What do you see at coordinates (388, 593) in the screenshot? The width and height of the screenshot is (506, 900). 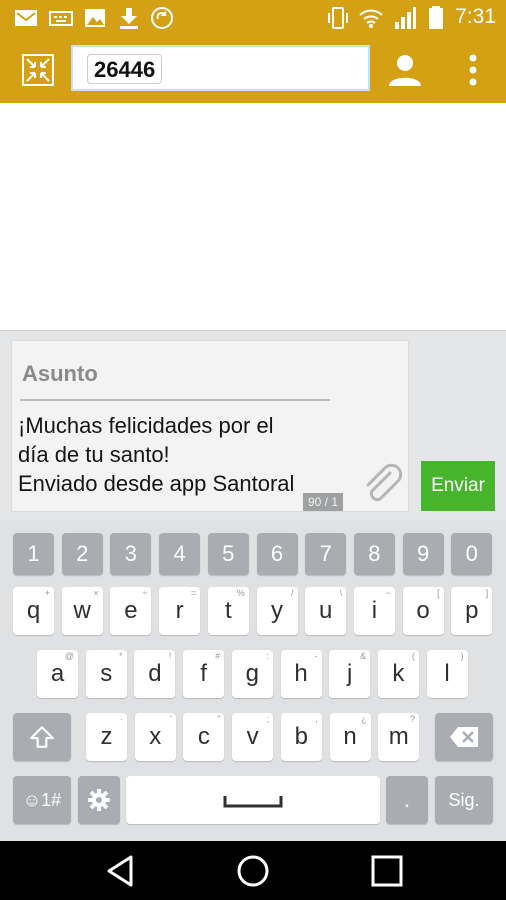 I see `key-i-alt-label: −` at bounding box center [388, 593].